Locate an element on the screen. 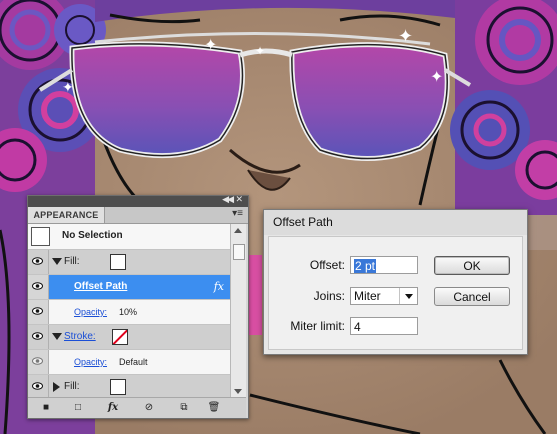 This screenshot has height=434, width=557. offset-label: Offset: is located at coordinates (327, 265).